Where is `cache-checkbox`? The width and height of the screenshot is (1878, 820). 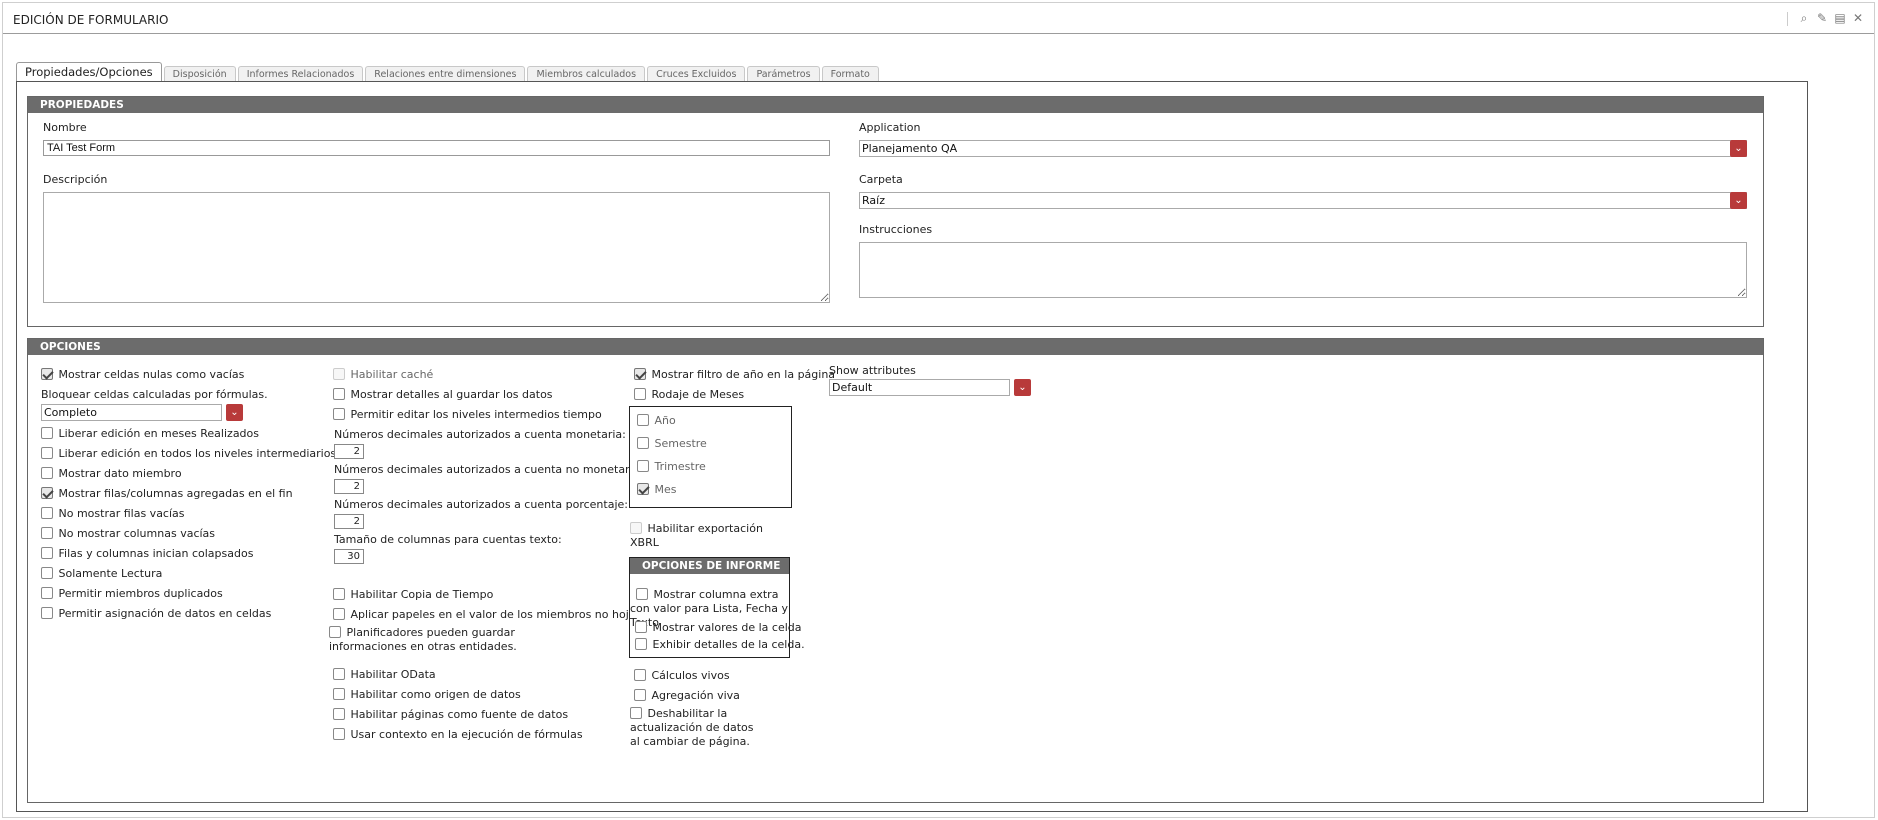
cache-checkbox is located at coordinates (339, 374).